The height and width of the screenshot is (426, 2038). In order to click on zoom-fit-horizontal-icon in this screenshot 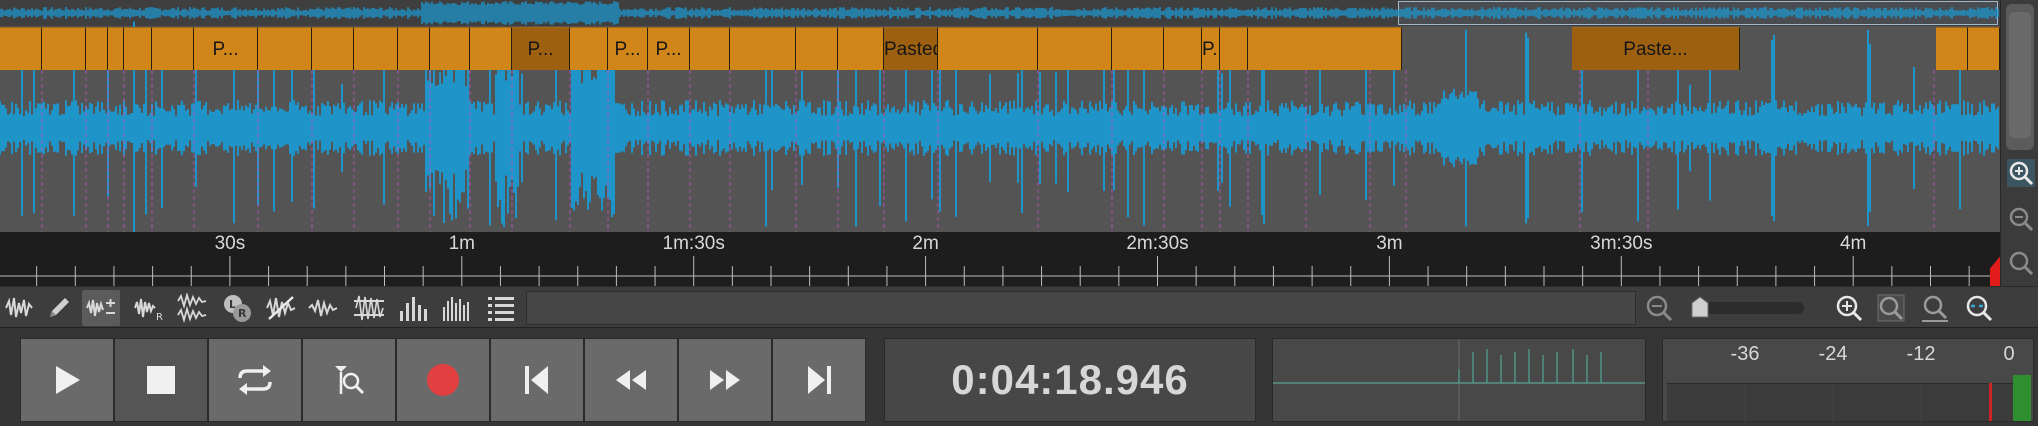, I will do `click(1935, 308)`.